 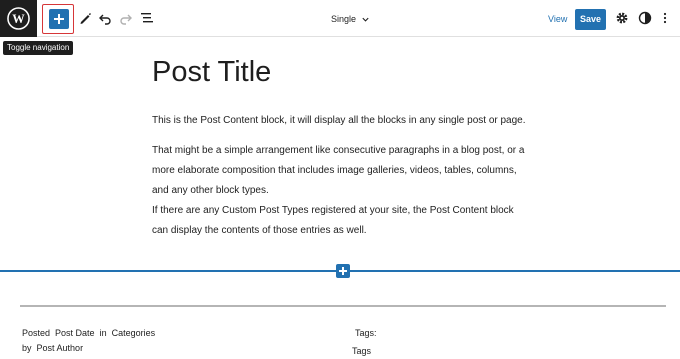 I want to click on post-tags: Tags, so click(x=361, y=351).